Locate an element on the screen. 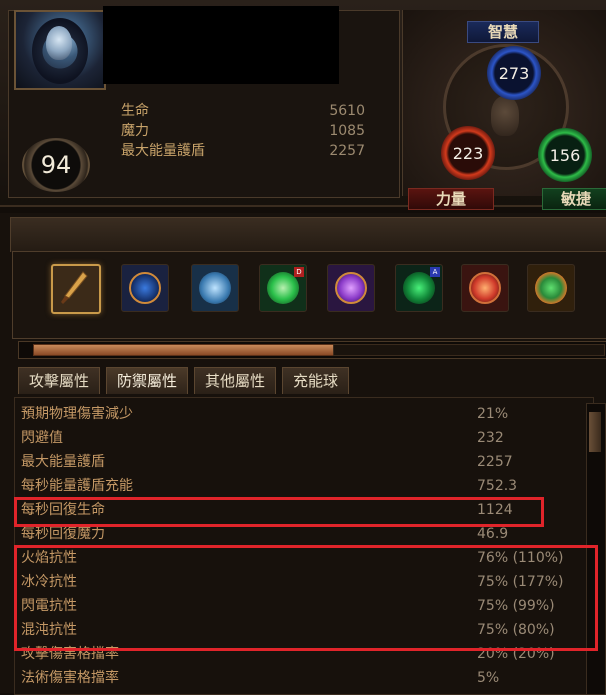  stat-name: 每秒回復生命 is located at coordinates (63, 510).